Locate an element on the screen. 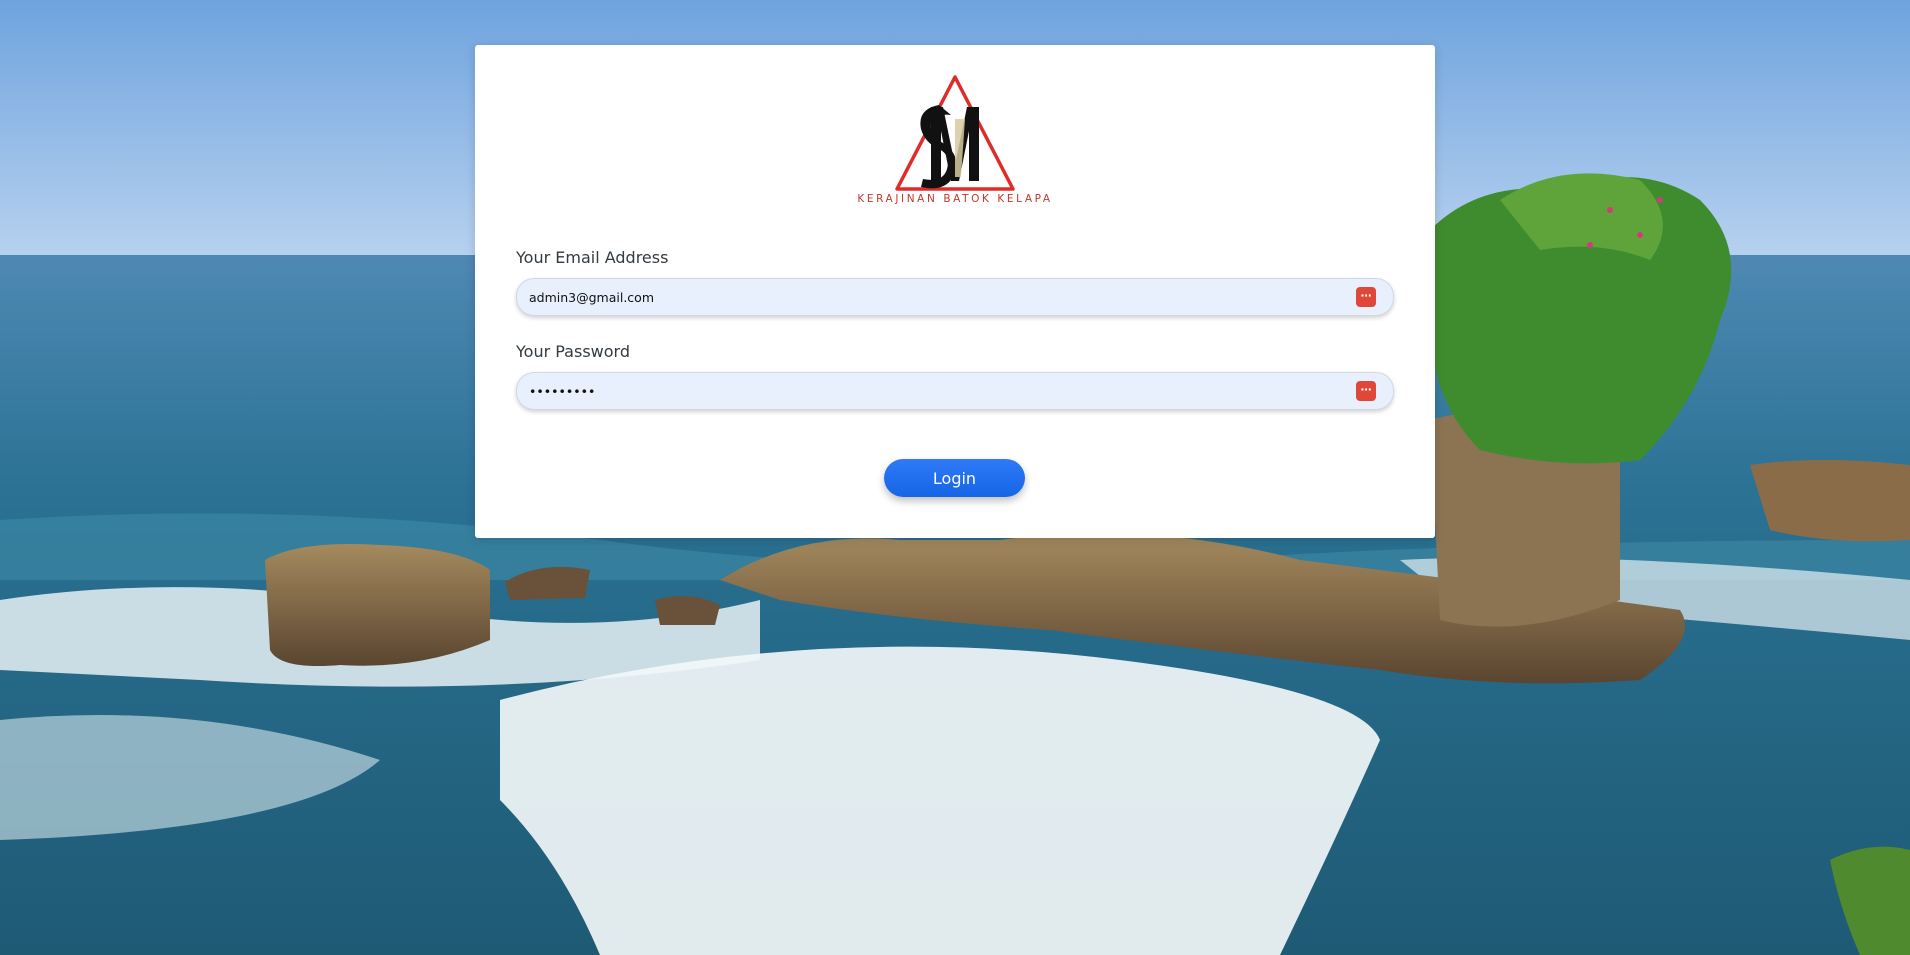 The image size is (1910, 955). password-field-wrapper: ··· is located at coordinates (955, 391).